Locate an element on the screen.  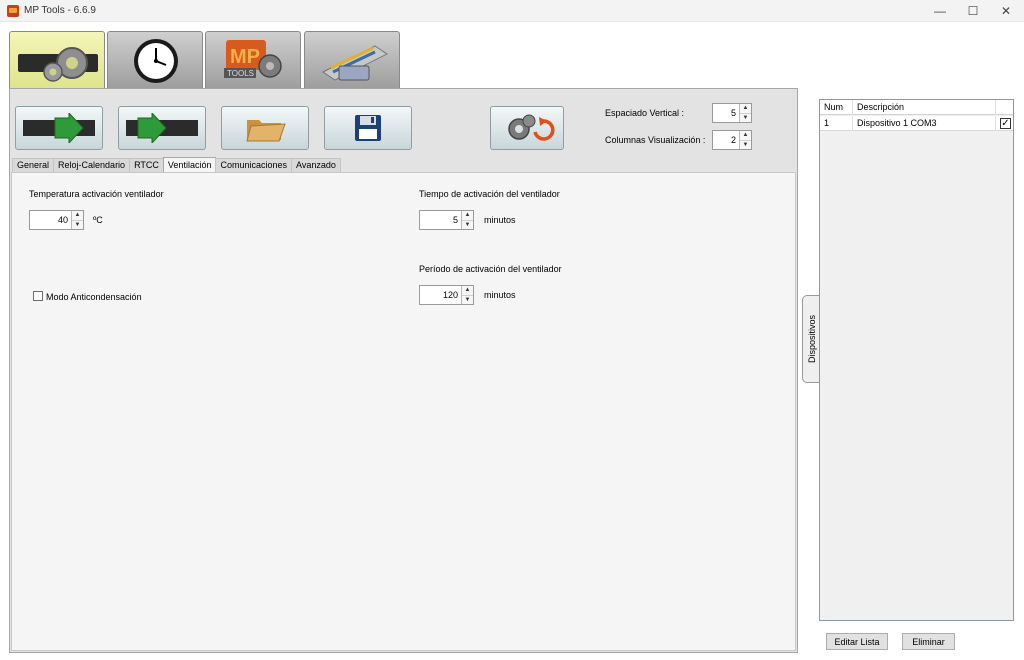
devices-side-tab-label: Dispositivos is located at coordinates (811, 339).